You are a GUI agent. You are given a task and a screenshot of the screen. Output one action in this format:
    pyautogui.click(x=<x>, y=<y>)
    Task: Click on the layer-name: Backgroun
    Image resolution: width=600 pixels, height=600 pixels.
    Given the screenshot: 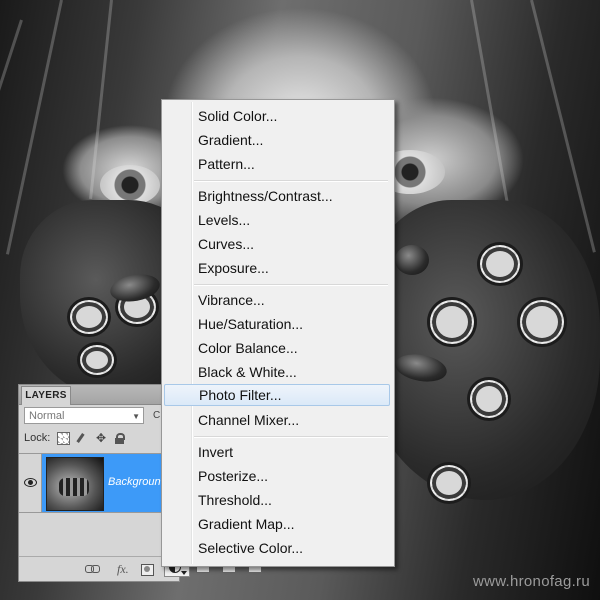 What is the action you would take?
    pyautogui.click(x=134, y=482)
    